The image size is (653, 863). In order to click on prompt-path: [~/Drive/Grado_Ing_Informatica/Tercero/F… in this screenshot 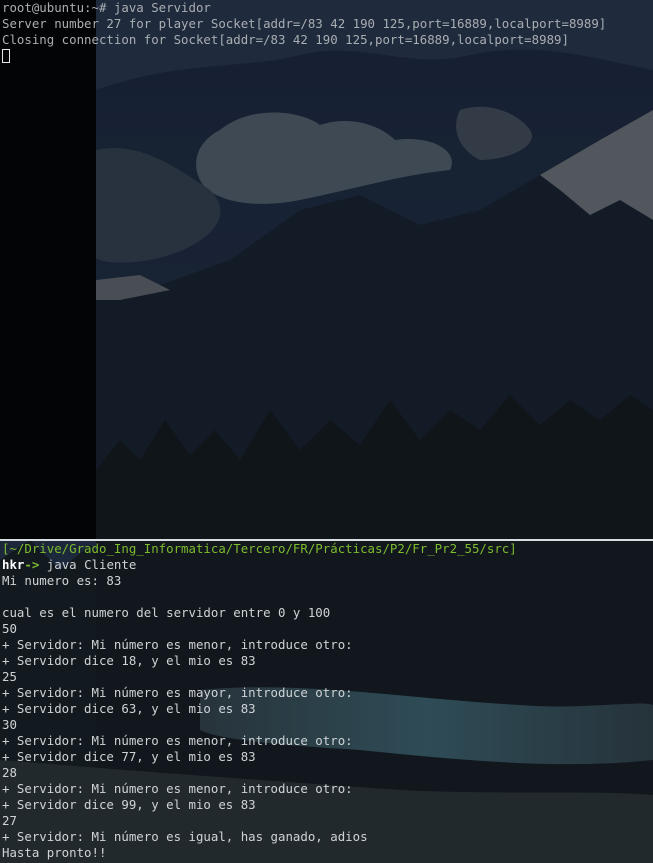, I will do `click(259, 548)`.